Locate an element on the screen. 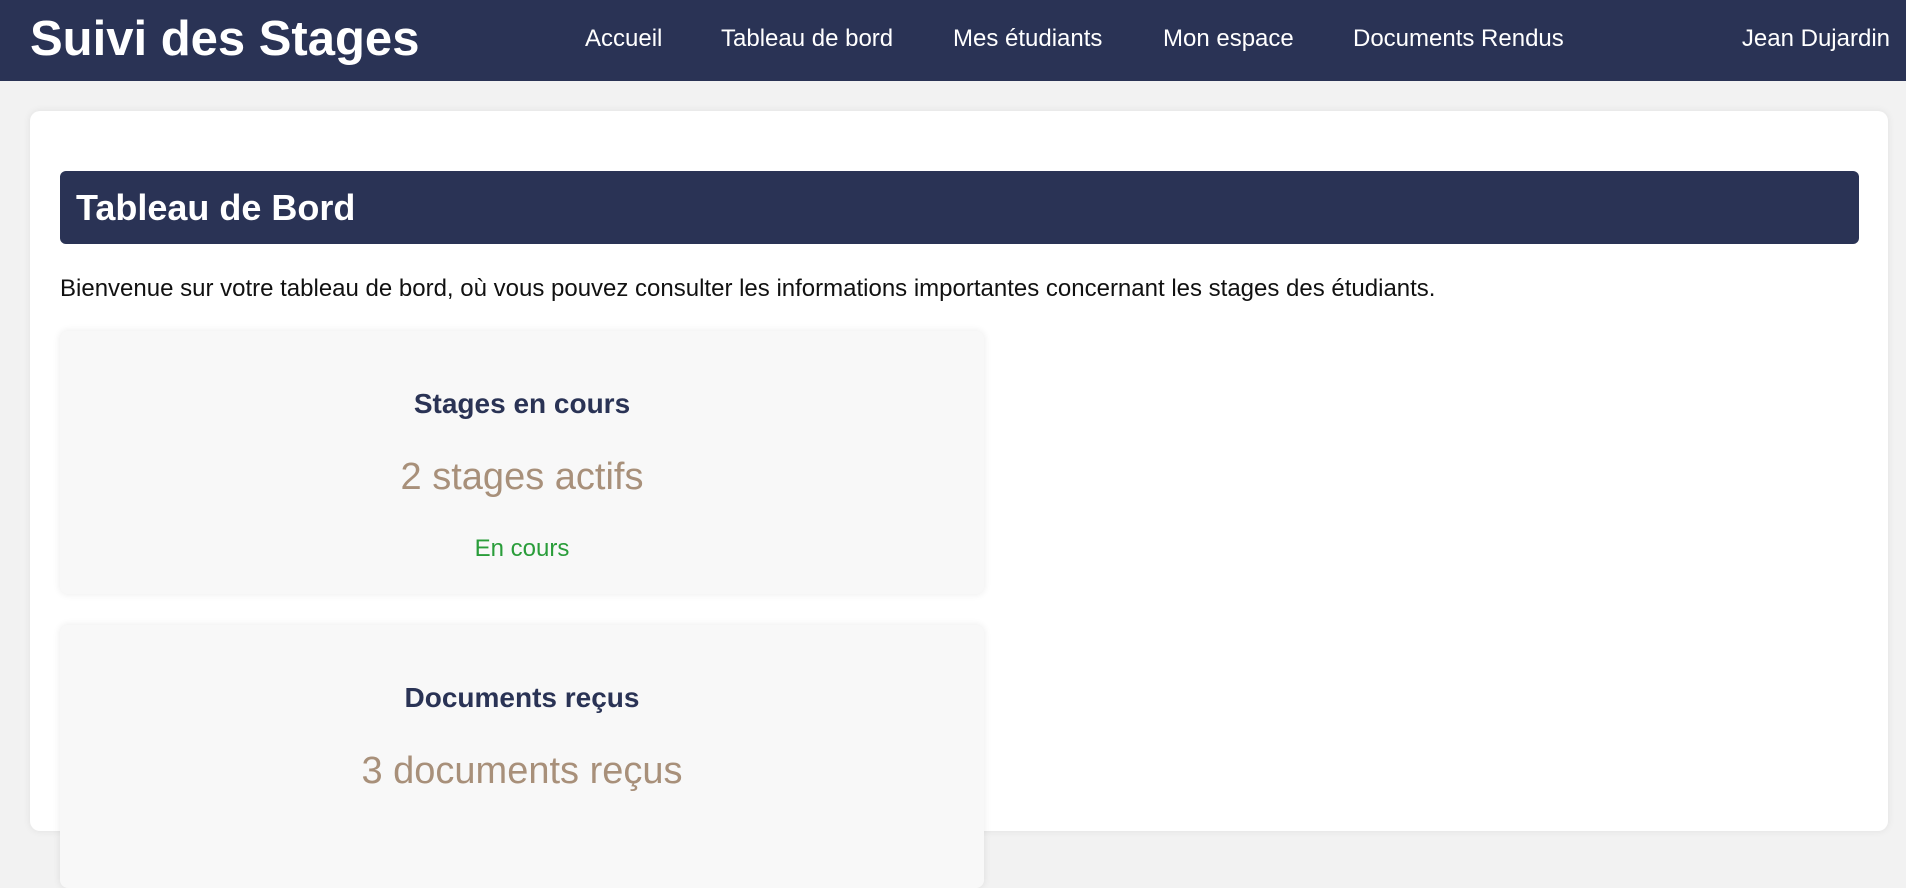 This screenshot has height=888, width=1906. nav-mes-etudiants: Mes étudiants is located at coordinates (1027, 39).